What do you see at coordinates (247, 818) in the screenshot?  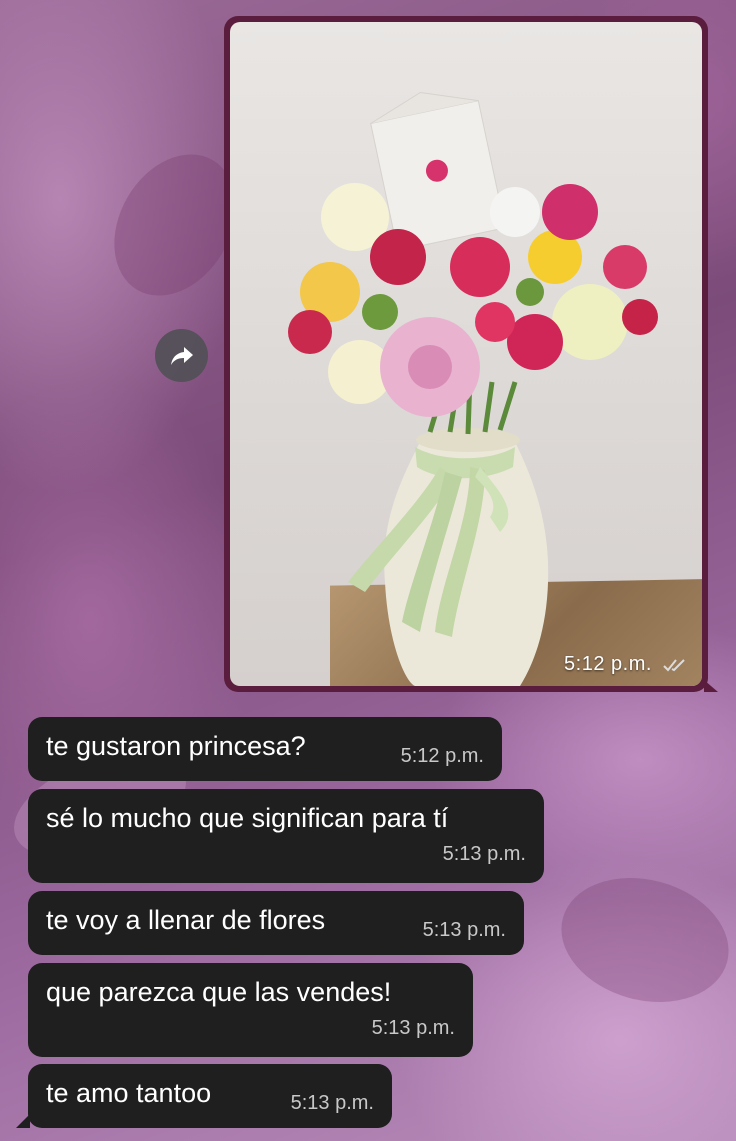 I see `message-text: sé lo mucho que significan para tí` at bounding box center [247, 818].